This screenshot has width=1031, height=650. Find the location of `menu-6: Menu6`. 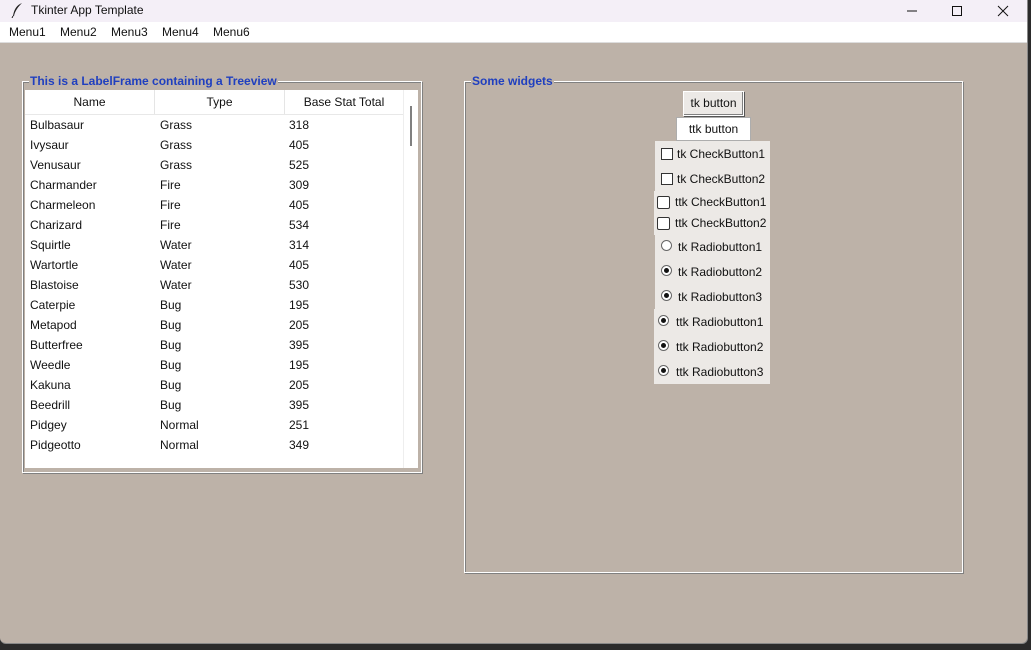

menu-6: Menu6 is located at coordinates (231, 32).